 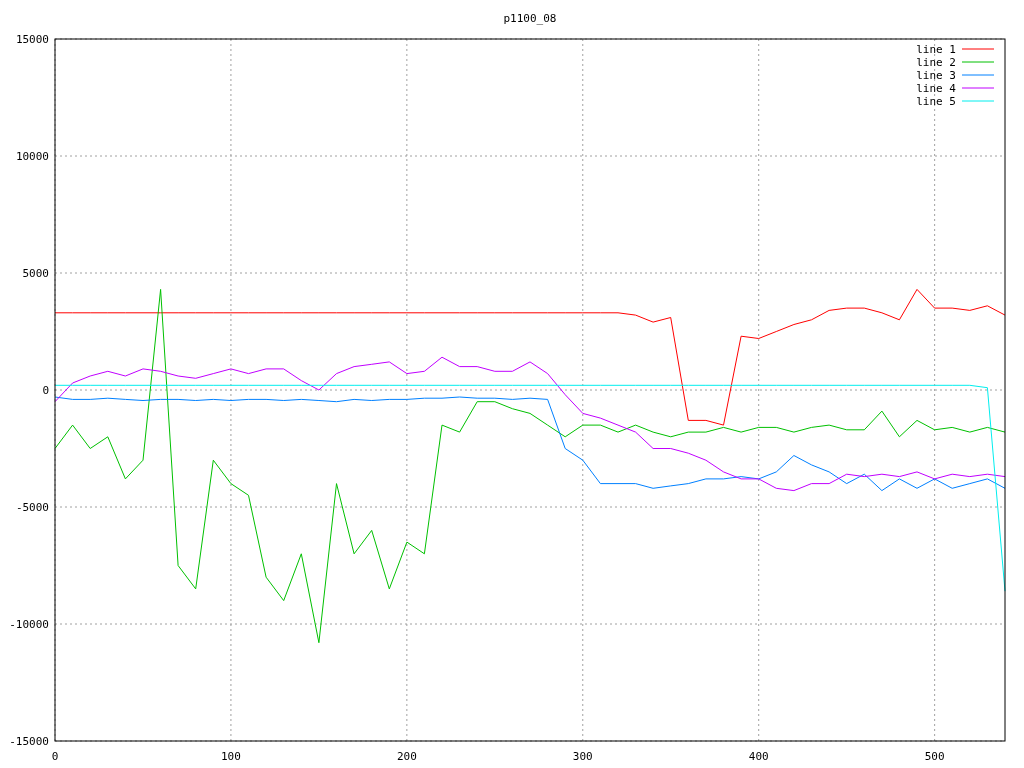 I want to click on legend-label: line 4, so click(x=936, y=88).